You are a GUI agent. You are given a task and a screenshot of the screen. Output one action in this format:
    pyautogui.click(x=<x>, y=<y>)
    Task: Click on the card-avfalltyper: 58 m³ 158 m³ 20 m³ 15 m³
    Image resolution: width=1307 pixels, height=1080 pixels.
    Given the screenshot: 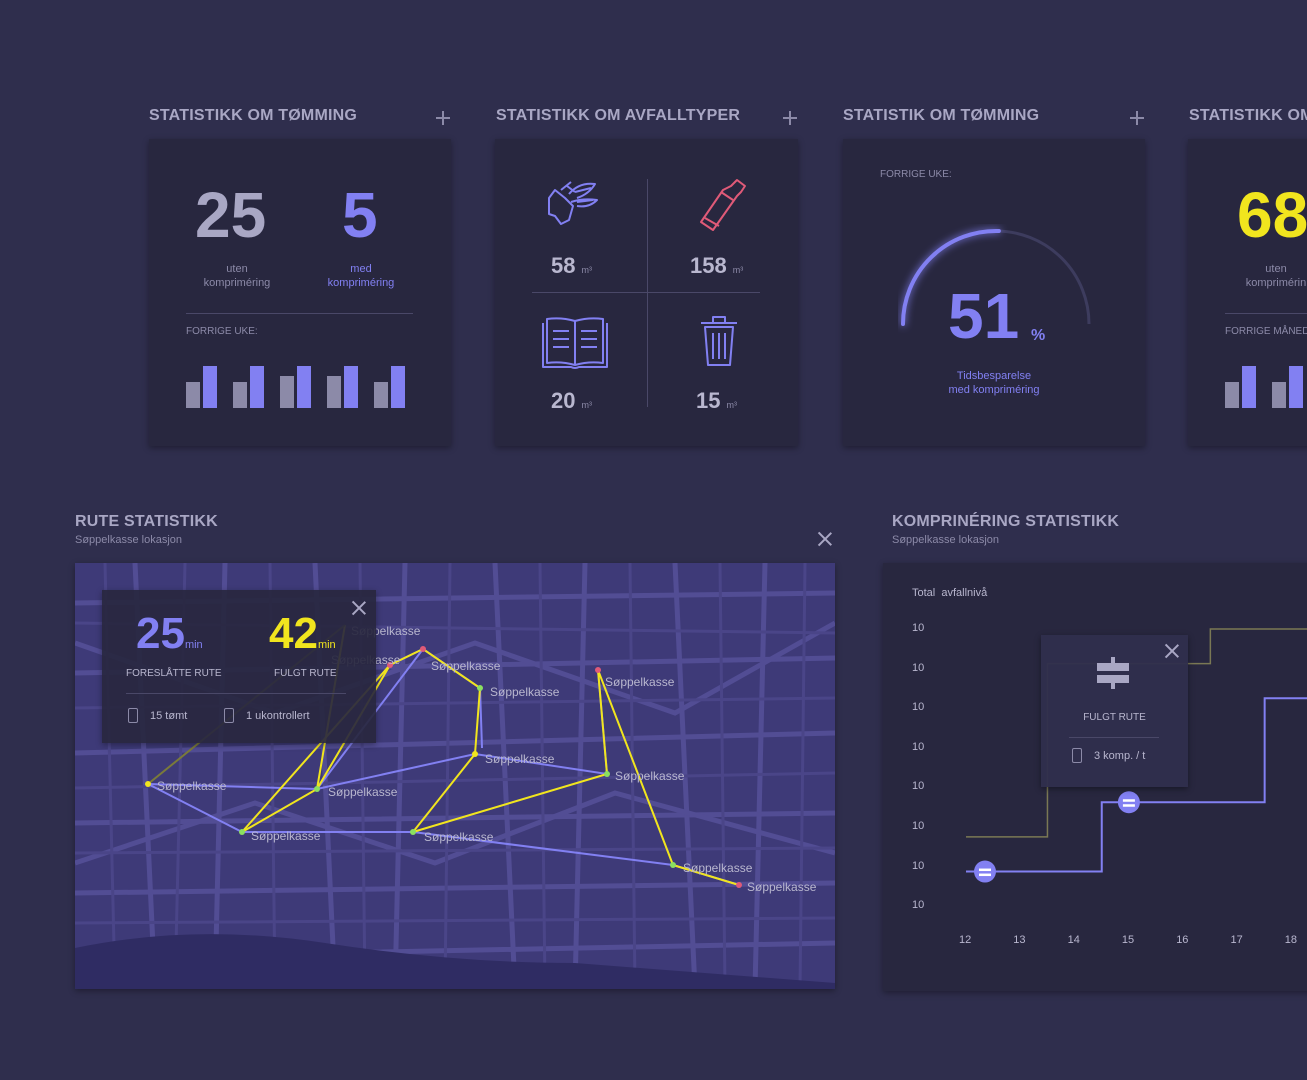 What is the action you would take?
    pyautogui.click(x=646, y=292)
    